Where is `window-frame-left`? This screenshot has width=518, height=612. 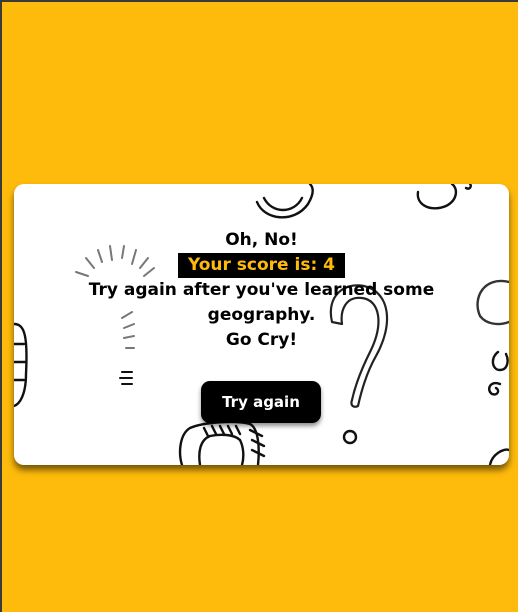
window-frame-left is located at coordinates (1, 306).